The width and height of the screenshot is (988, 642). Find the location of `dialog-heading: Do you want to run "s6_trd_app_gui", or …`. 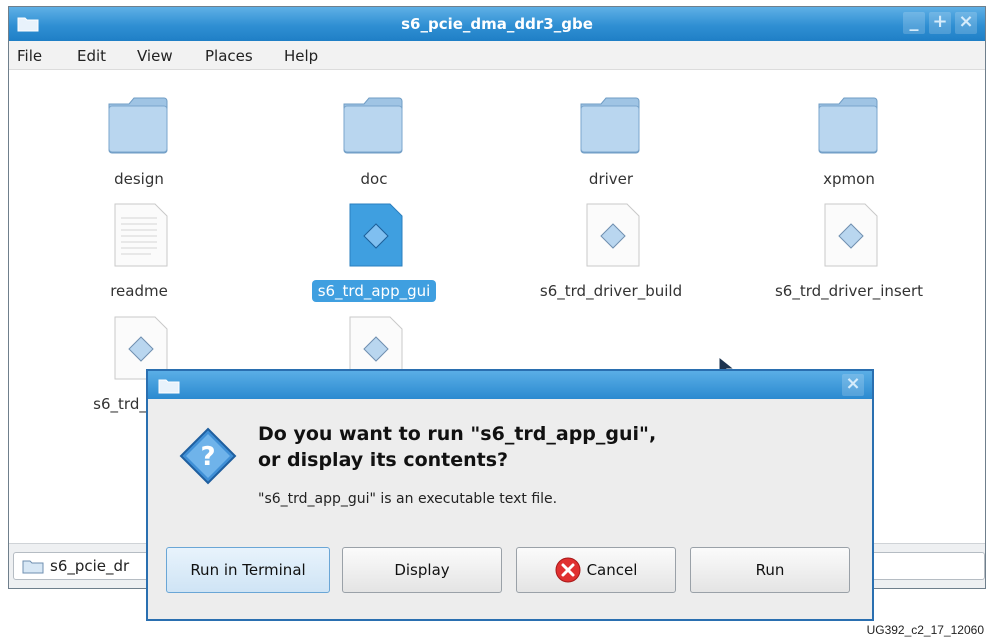

dialog-heading: Do you want to run "s6_trd_app_gui", or … is located at coordinates (457, 447).